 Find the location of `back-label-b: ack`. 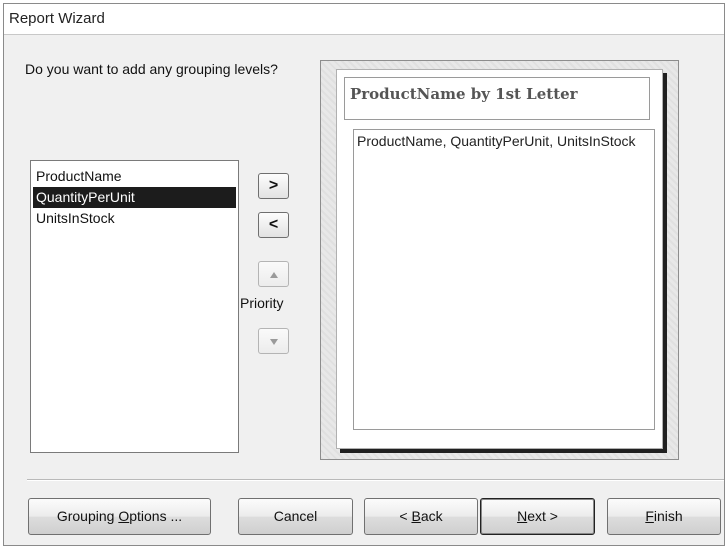

back-label-b: ack is located at coordinates (431, 516).